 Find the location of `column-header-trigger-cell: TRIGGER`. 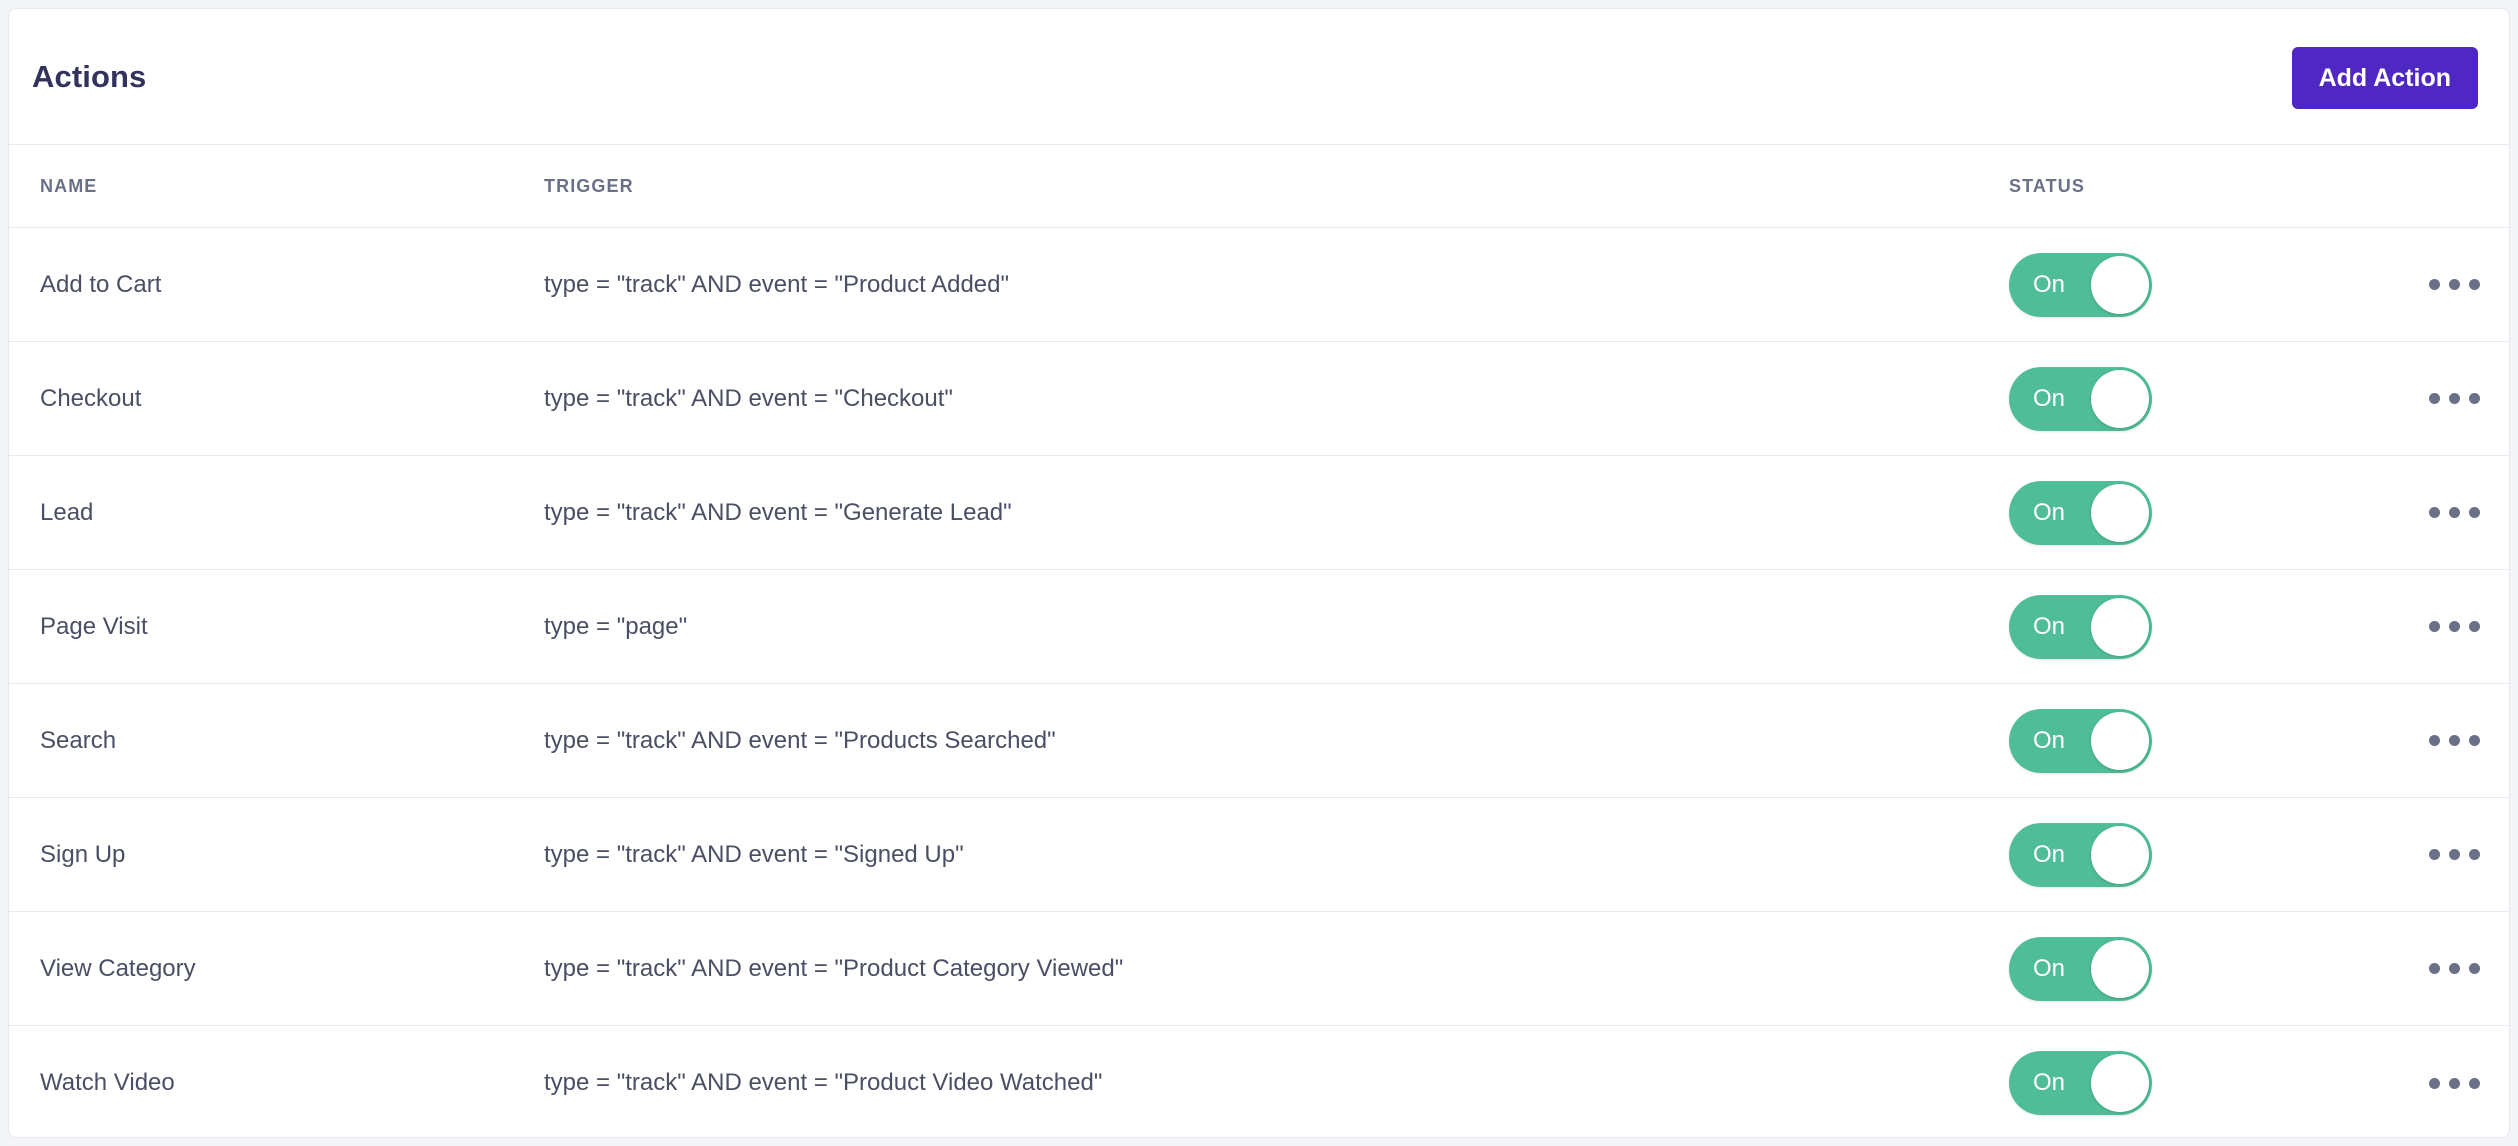

column-header-trigger-cell: TRIGGER is located at coordinates (1244, 186).